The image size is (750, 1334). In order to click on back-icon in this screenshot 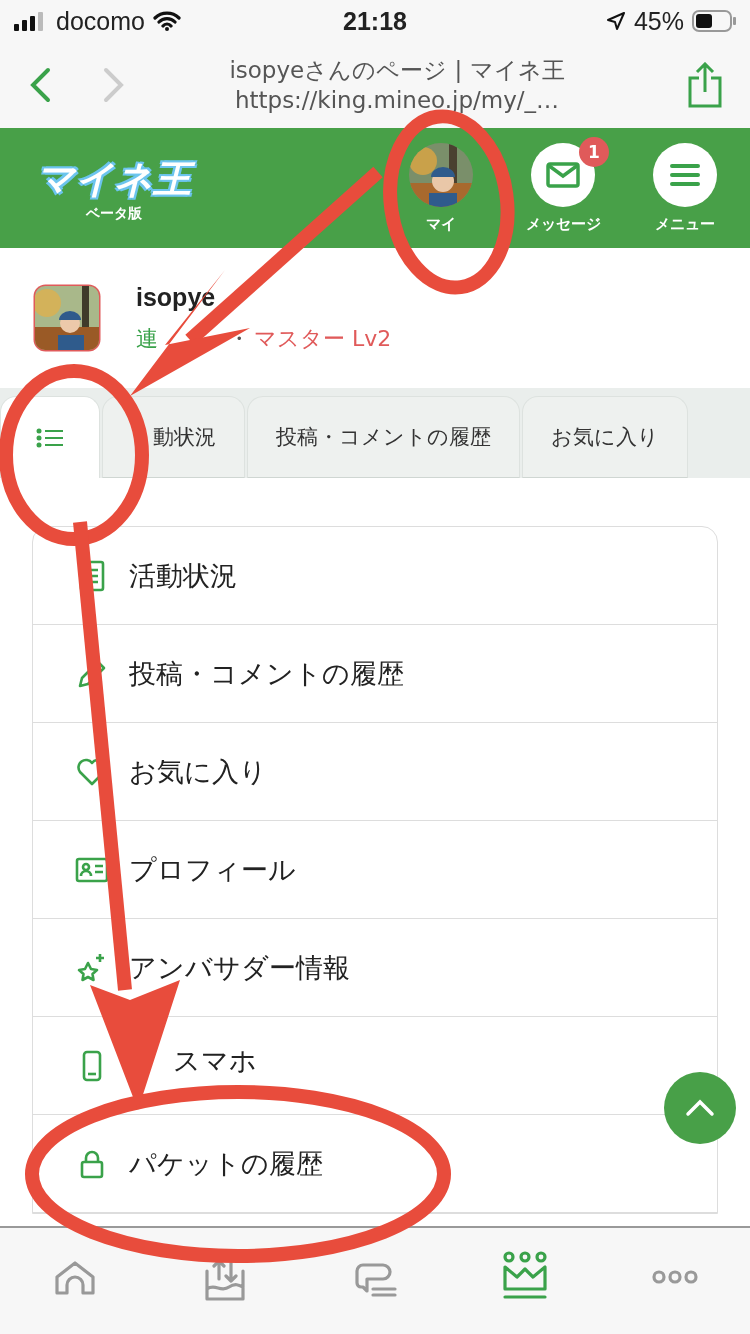, I will do `click(40, 85)`.